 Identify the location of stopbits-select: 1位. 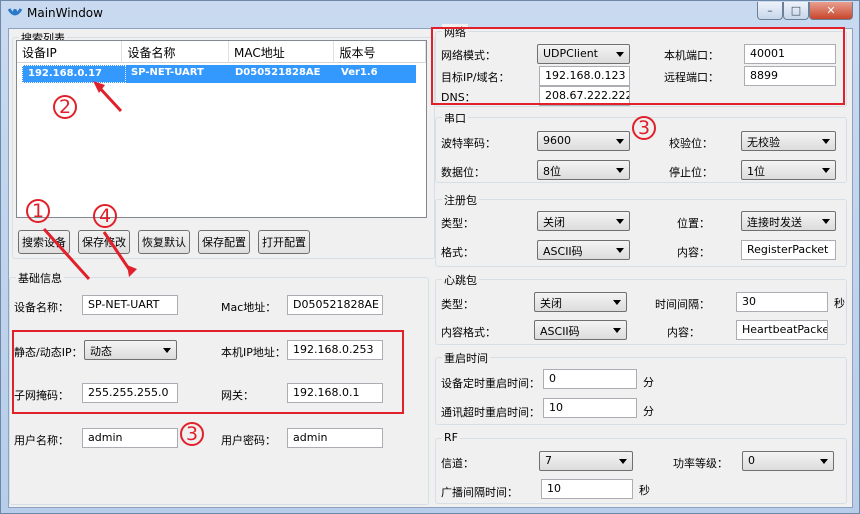
(788, 170).